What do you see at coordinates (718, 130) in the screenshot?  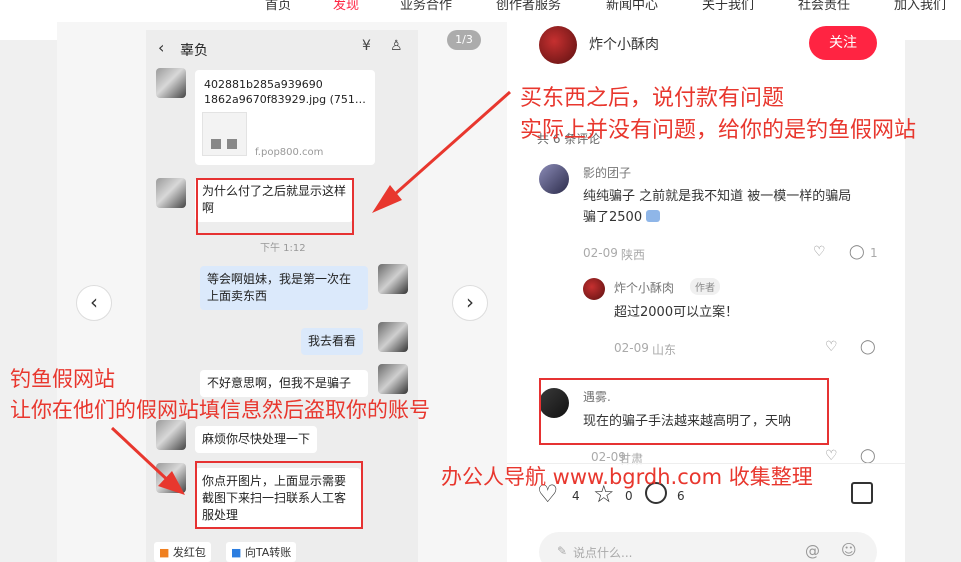 I see `annotation-text: 实际上并没有问题，给你的是钓鱼假网站` at bounding box center [718, 130].